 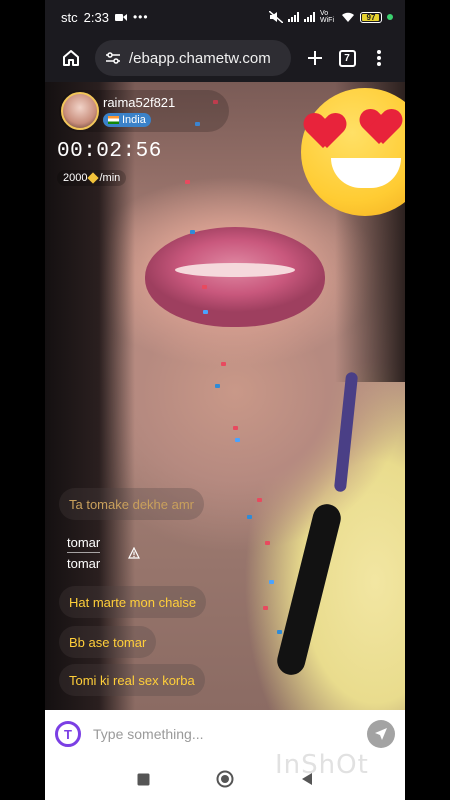 I want to click on battery-icon: 97, so click(x=371, y=17).